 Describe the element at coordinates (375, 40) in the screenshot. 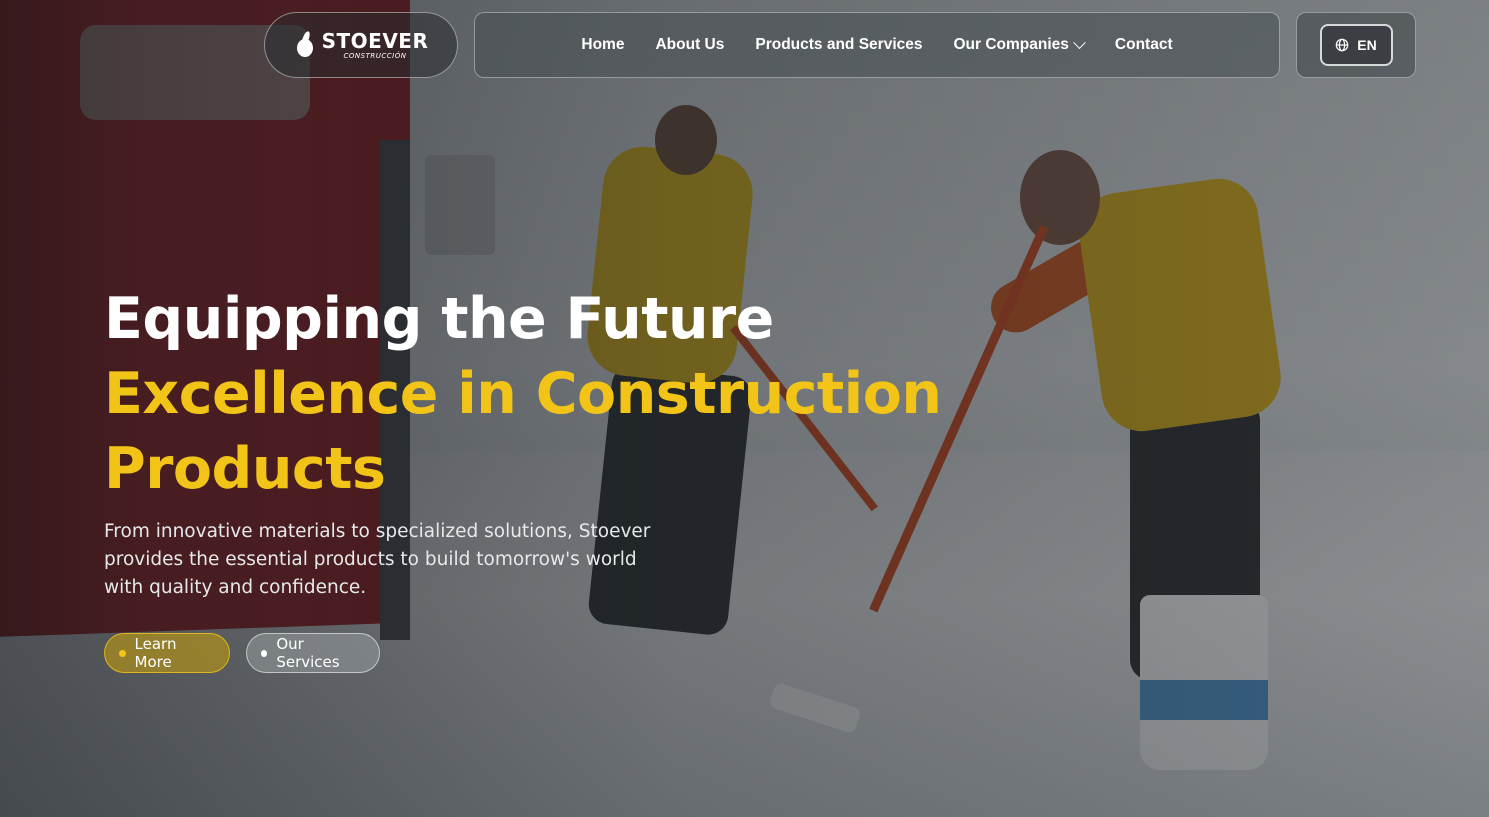

I see `brand-name: STOEVER` at that location.